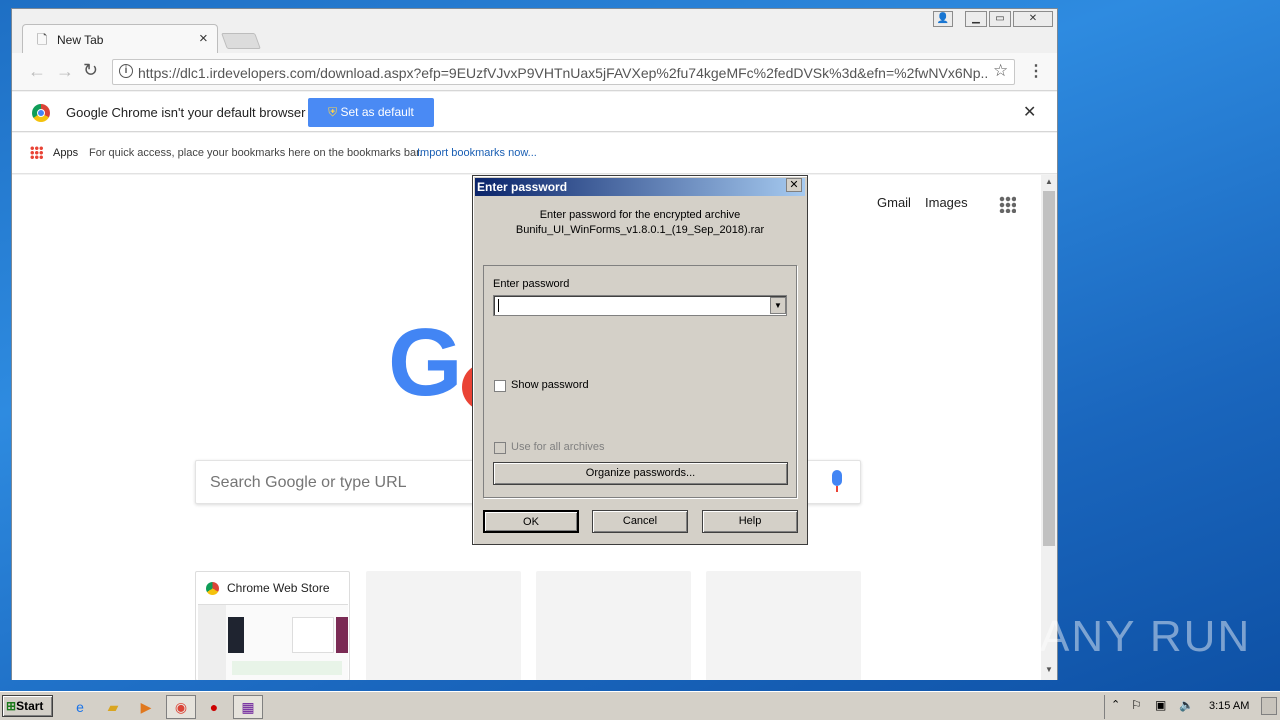  I want to click on set-default-label: Set as default, so click(377, 112).